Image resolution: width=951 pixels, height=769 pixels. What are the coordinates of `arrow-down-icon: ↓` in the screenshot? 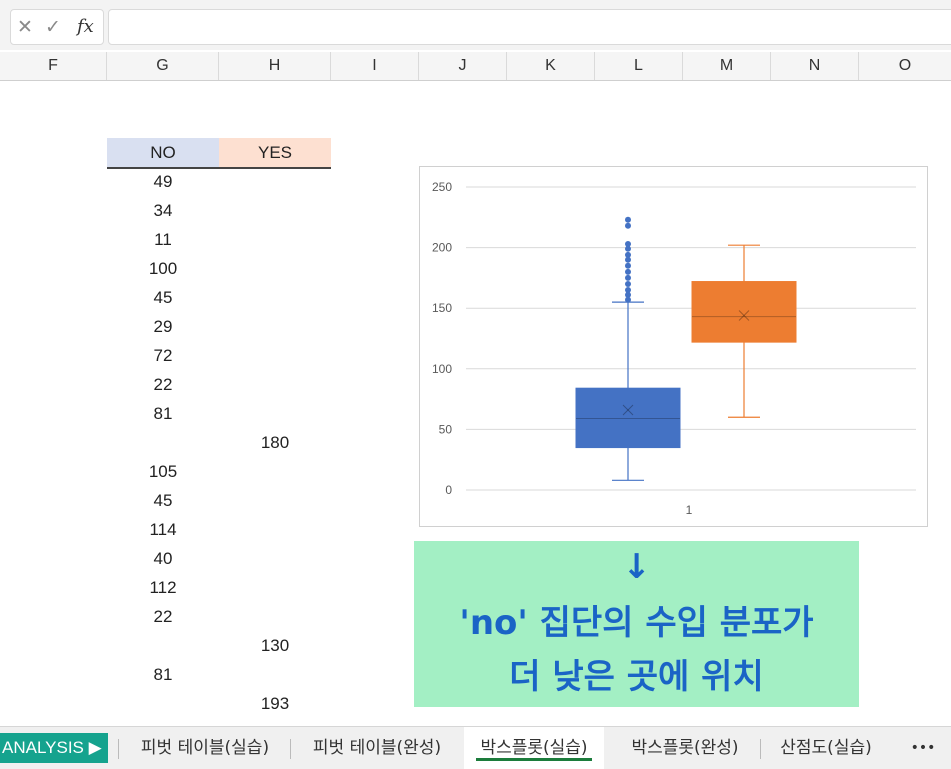 It's located at (636, 567).